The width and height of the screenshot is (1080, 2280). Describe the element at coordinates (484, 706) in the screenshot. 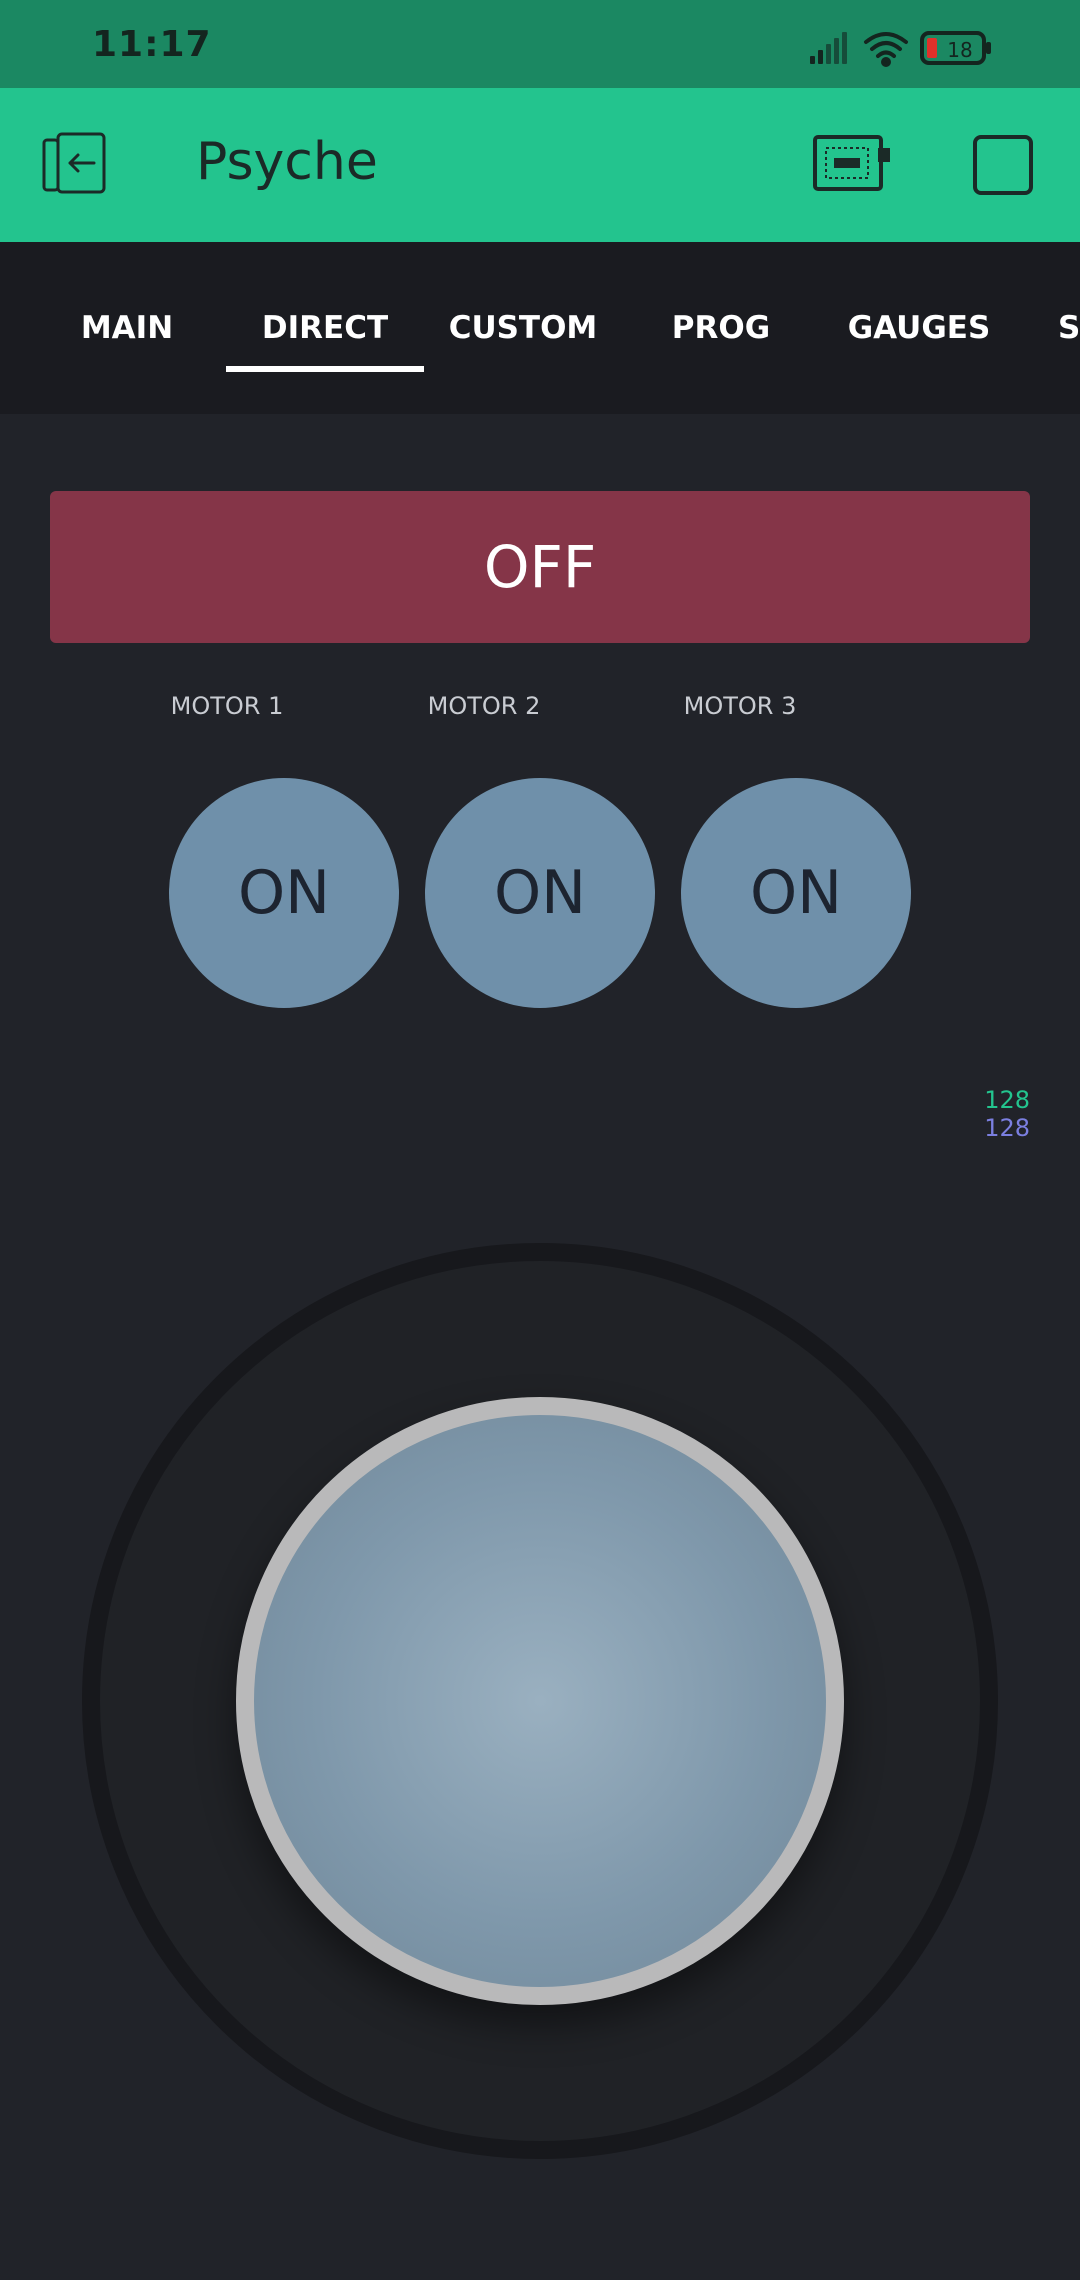

I see `motor-2-label: MOTOR 2` at that location.